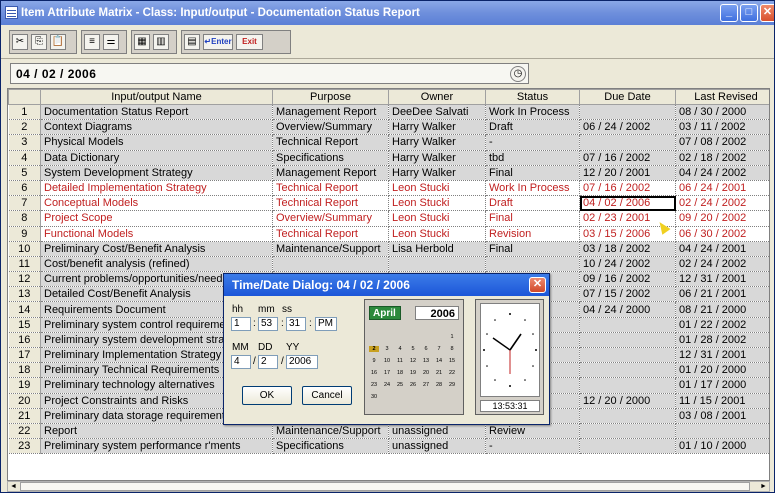 This screenshot has width=775, height=493. What do you see at coordinates (426, 361) in the screenshot?
I see `calendar-day: 13` at bounding box center [426, 361].